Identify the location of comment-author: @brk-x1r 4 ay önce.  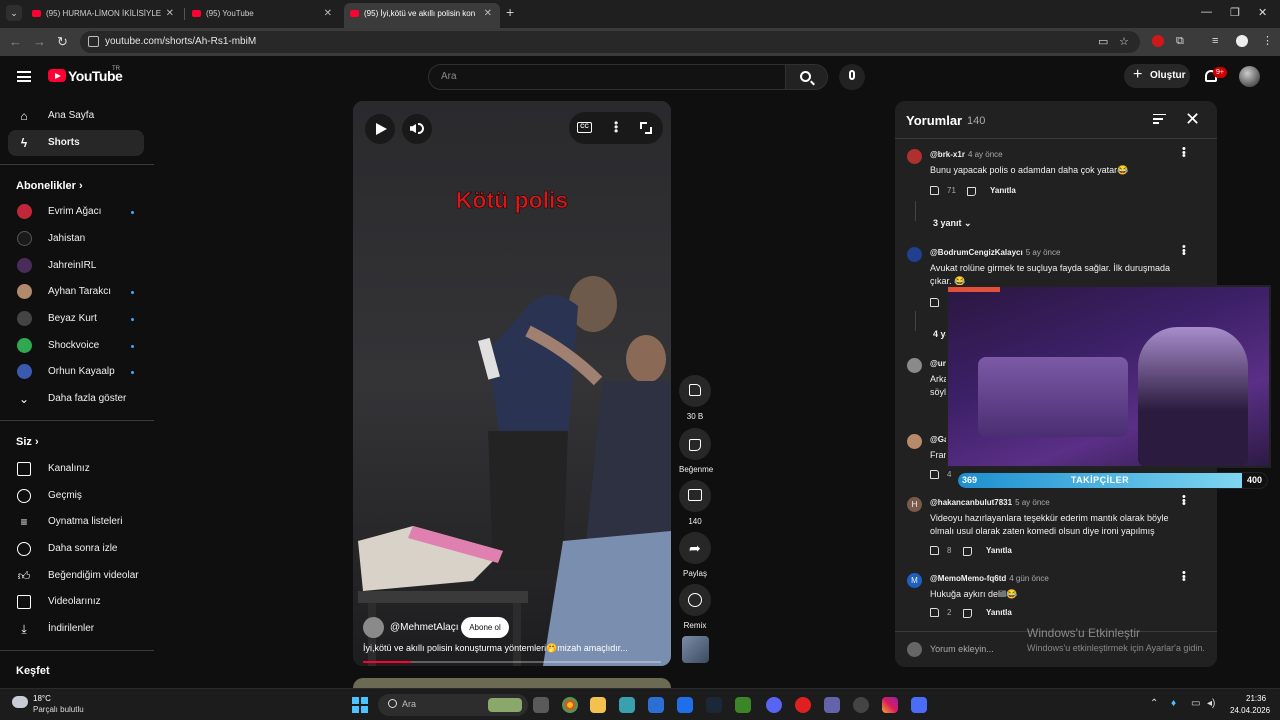
(966, 154).